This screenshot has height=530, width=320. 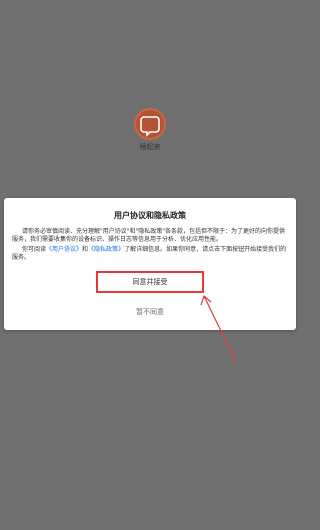 What do you see at coordinates (218, 328) in the screenshot?
I see `annotation-arrow` at bounding box center [218, 328].